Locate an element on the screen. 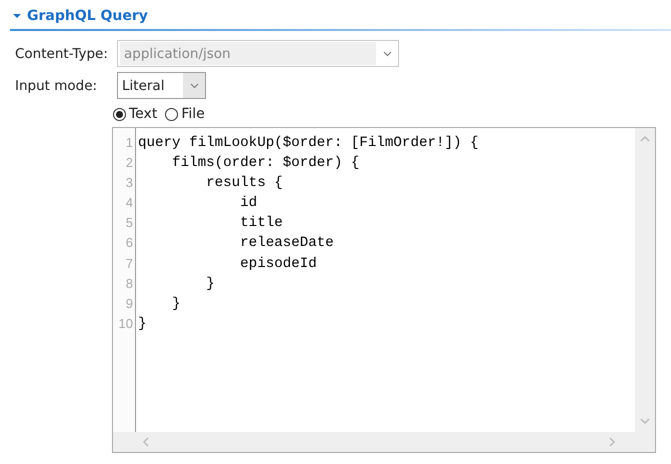 The height and width of the screenshot is (464, 671). radio-button: Text is located at coordinates (135, 114).